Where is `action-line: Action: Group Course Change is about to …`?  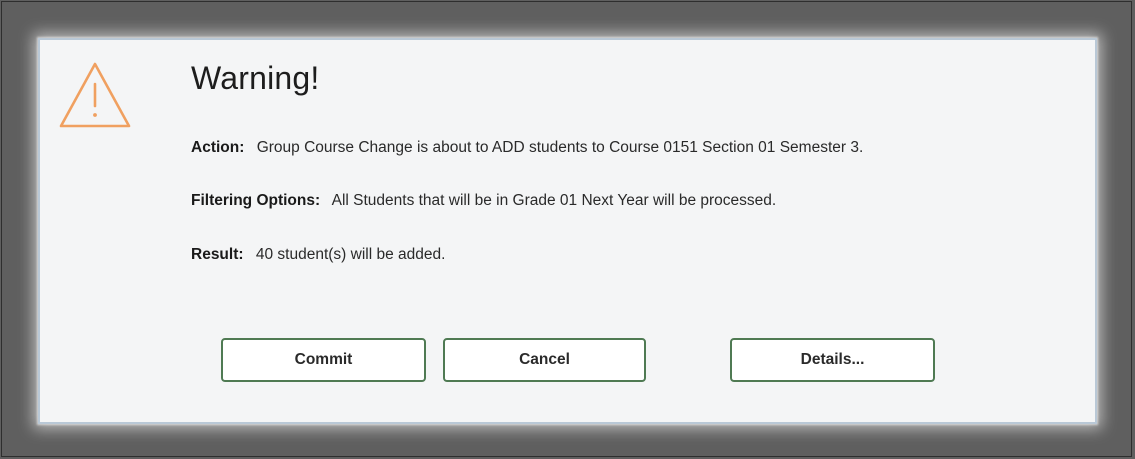
action-line: Action: Group Course Change is about to … is located at coordinates (527, 148).